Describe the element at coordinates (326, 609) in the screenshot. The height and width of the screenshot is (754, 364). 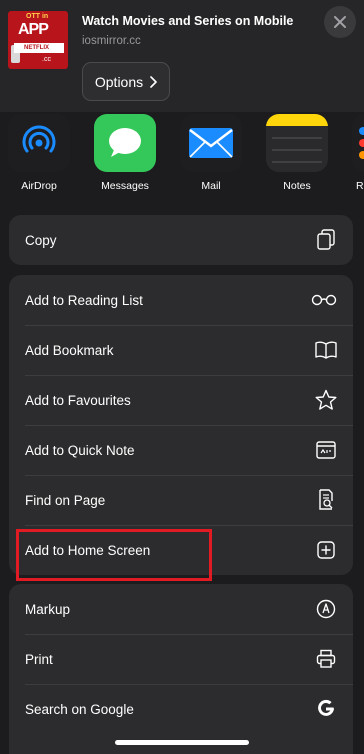
I see `markup-icon` at that location.